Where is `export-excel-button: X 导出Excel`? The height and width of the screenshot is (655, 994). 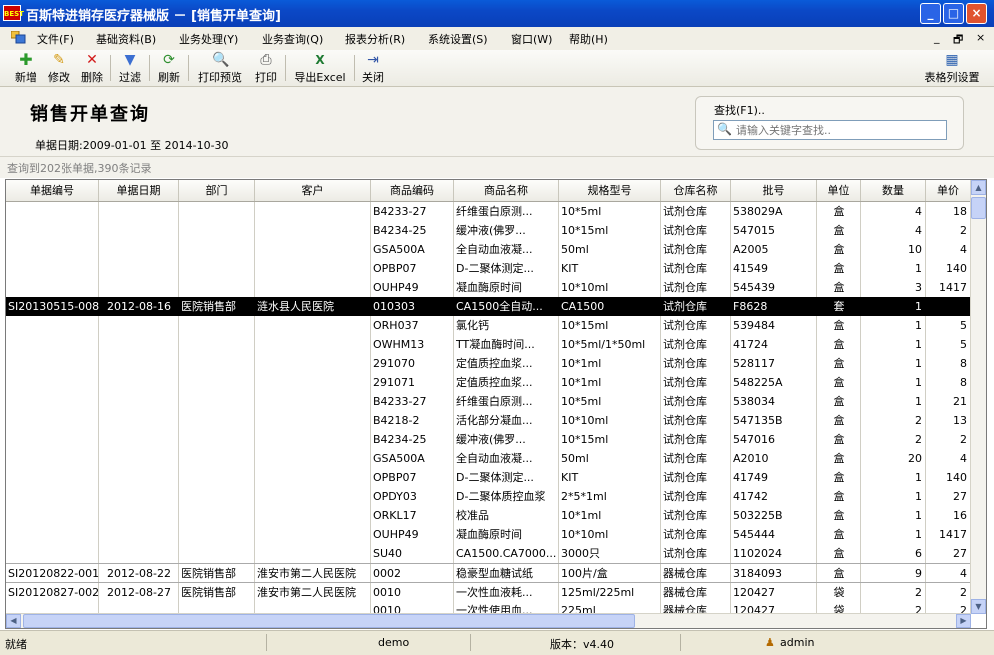
export-excel-button: X 导出Excel is located at coordinates (320, 68).